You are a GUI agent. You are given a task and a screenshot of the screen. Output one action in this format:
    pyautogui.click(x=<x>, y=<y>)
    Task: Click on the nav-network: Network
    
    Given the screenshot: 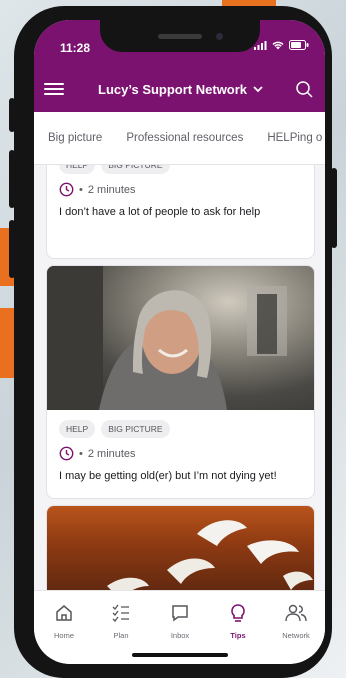 What is the action you would take?
    pyautogui.click(x=296, y=621)
    